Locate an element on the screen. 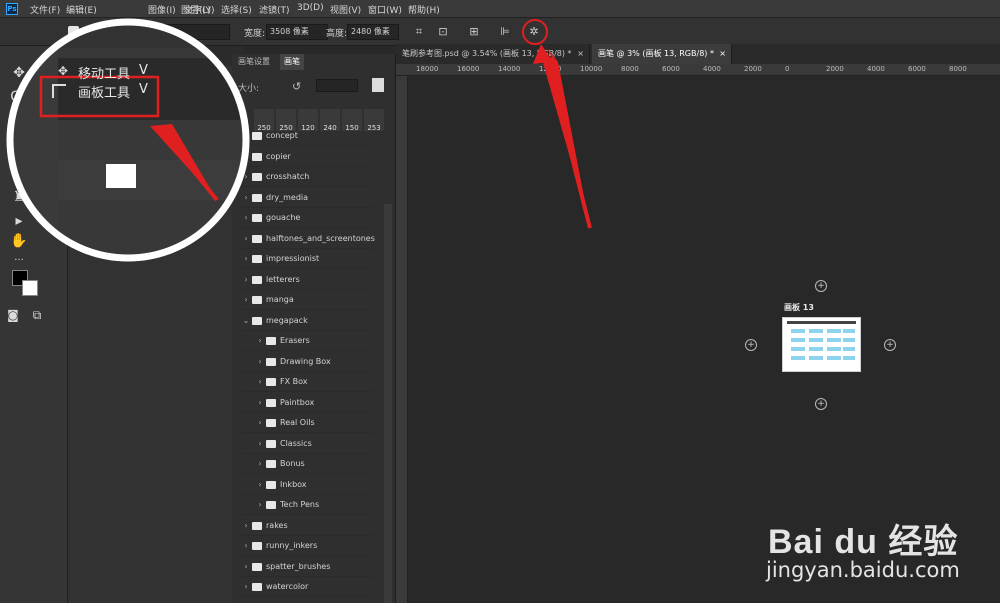 Image resolution: width=1000 pixels, height=603 pixels. add-artboard-left-icon: + is located at coordinates (751, 345).